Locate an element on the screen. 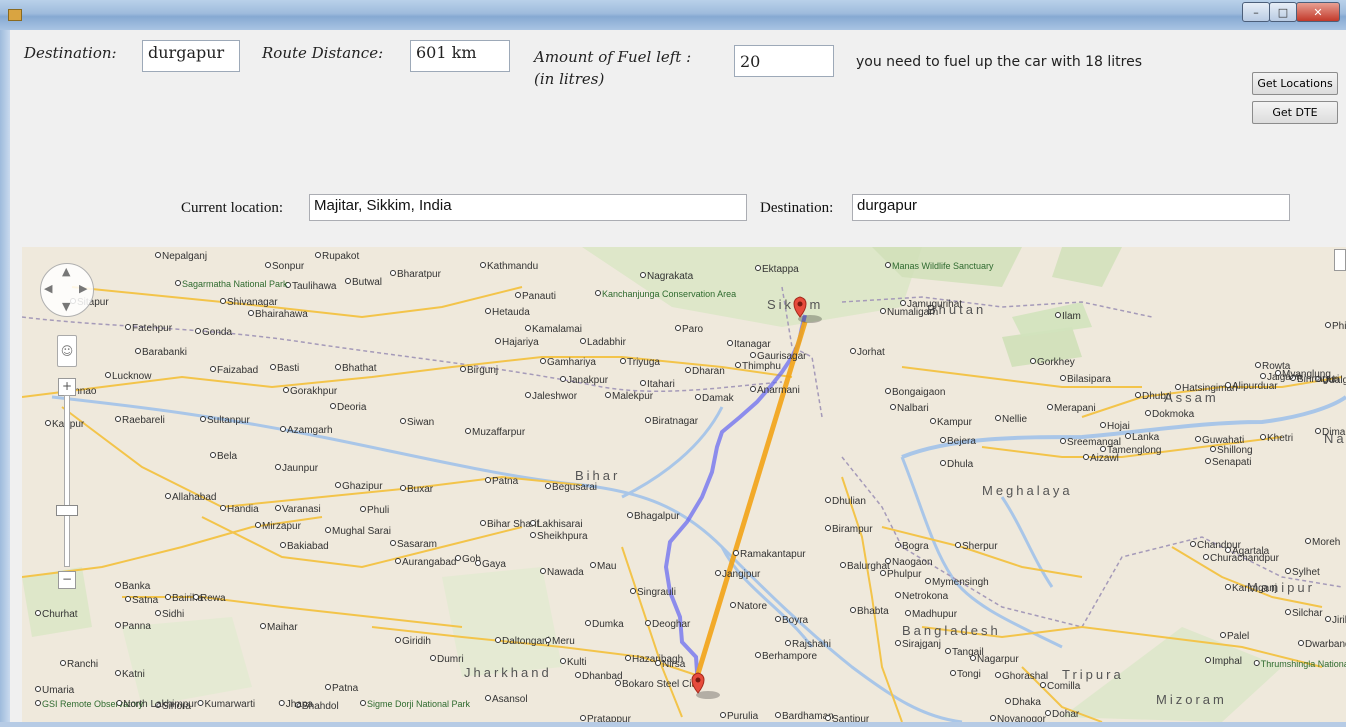 Image resolution: width=1346 pixels, height=727 pixels. map-city-label: Dimapur is located at coordinates (1334, 432).